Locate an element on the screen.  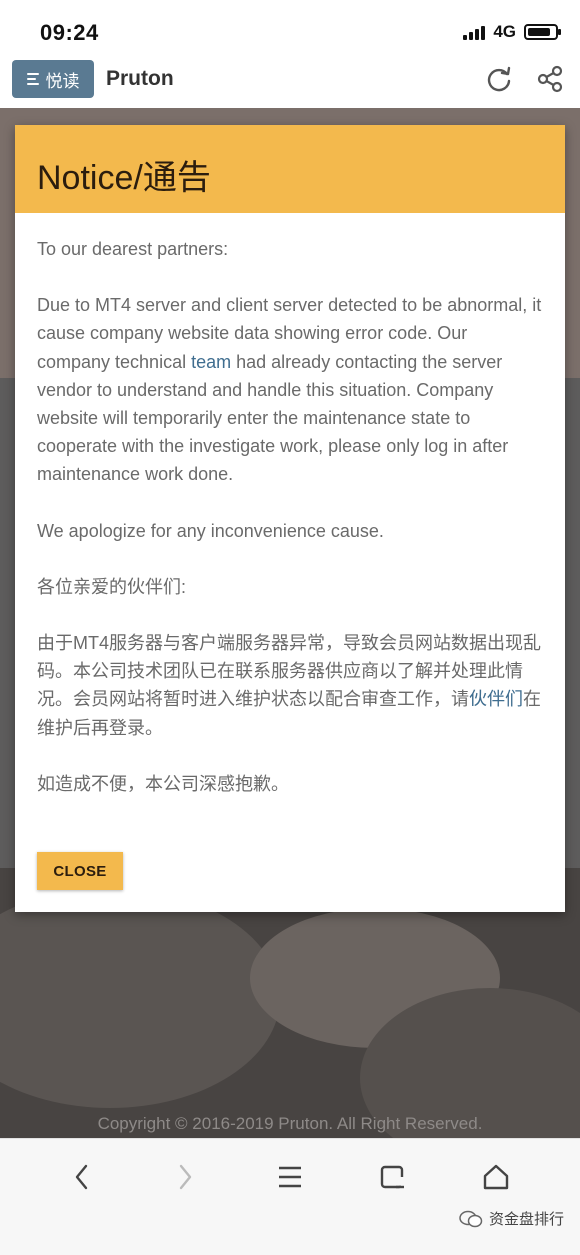
greeting-english: To our dearest partners: is located at coordinates (133, 249).